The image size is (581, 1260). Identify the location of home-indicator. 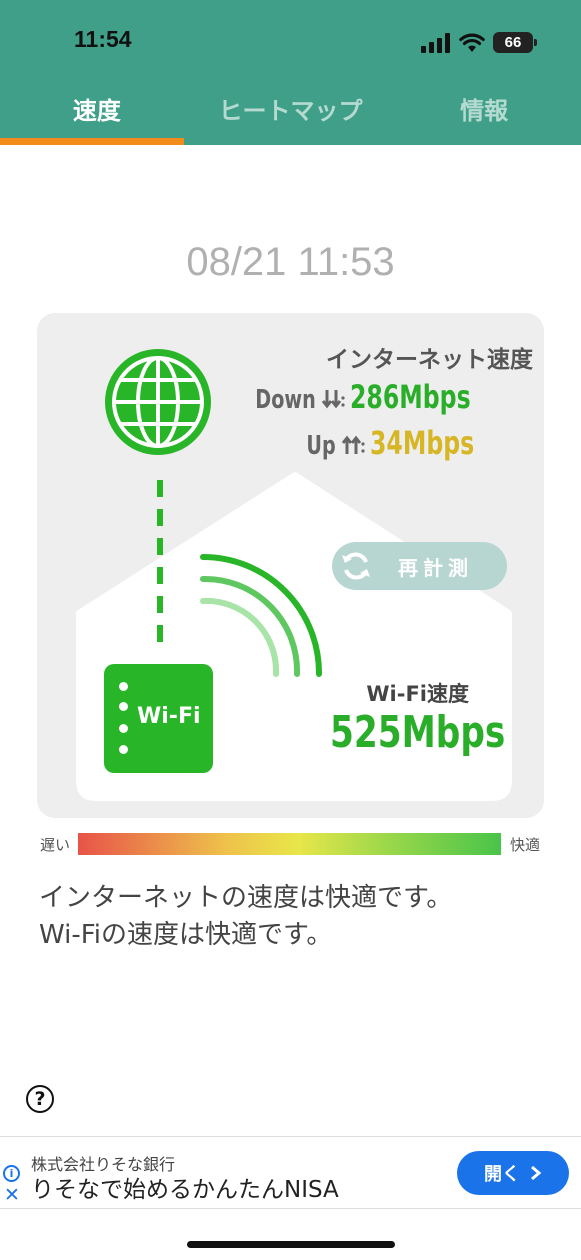
(291, 1244).